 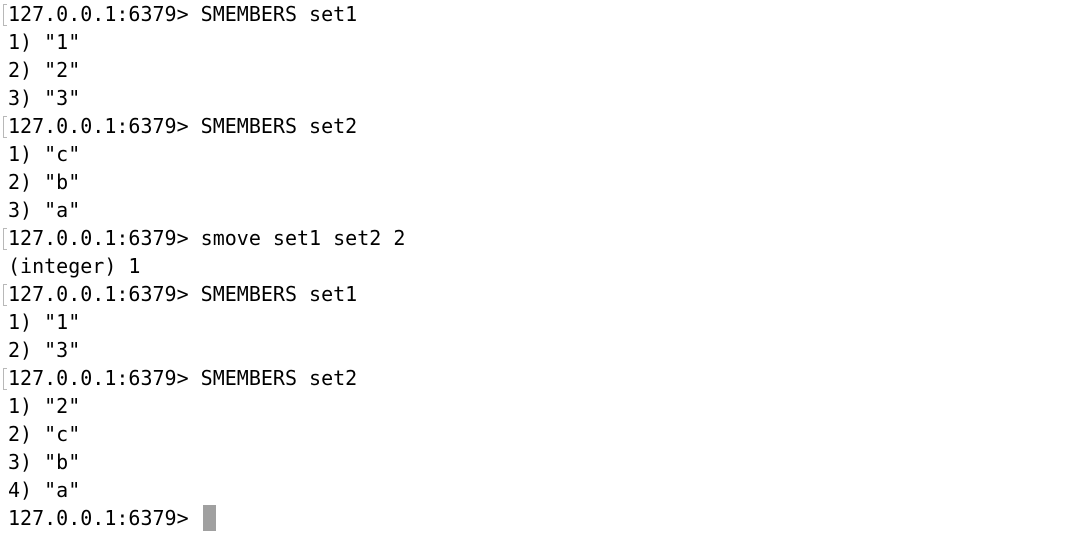 I want to click on output-line: 2) "c", so click(x=44, y=434).